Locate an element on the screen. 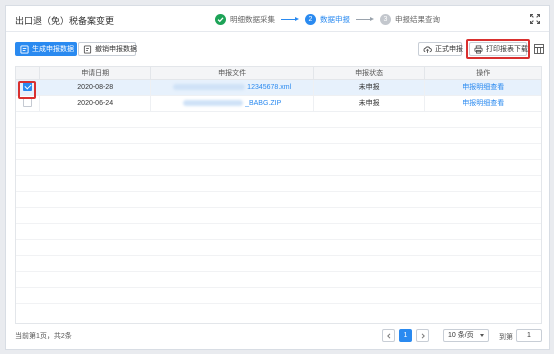 Image resolution: width=554 pixels, height=354 pixels. step-number: 3 is located at coordinates (385, 19).